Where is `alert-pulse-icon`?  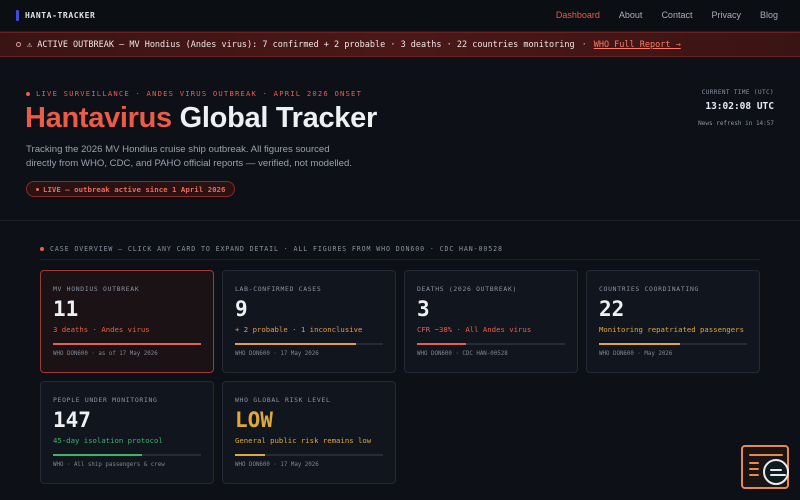 alert-pulse-icon is located at coordinates (18, 44).